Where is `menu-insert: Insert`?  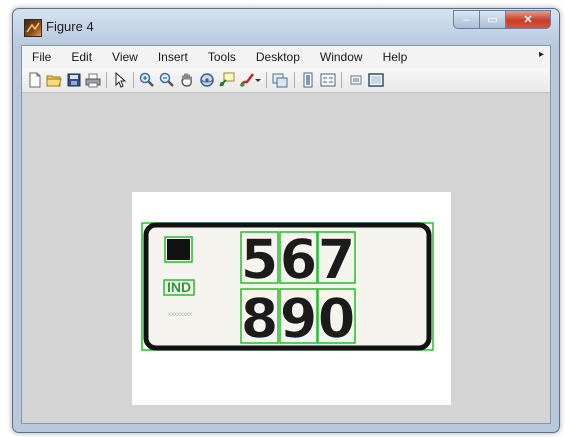
menu-insert: Insert is located at coordinates (173, 57).